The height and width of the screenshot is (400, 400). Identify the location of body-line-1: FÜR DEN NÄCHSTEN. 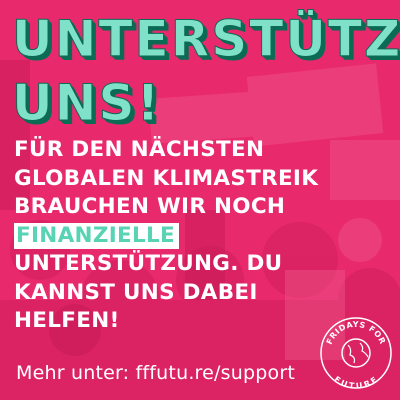
(139, 149).